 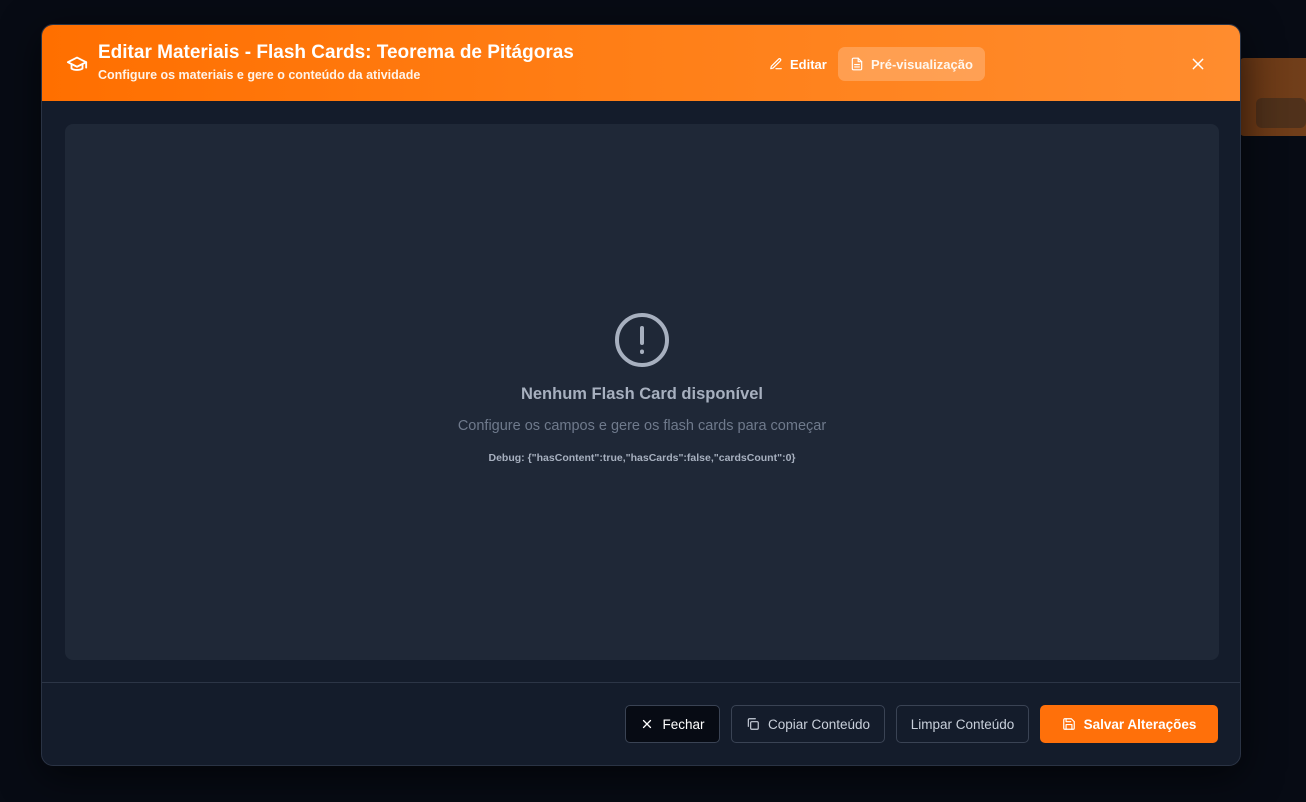 What do you see at coordinates (1068, 724) in the screenshot?
I see `save-icon` at bounding box center [1068, 724].